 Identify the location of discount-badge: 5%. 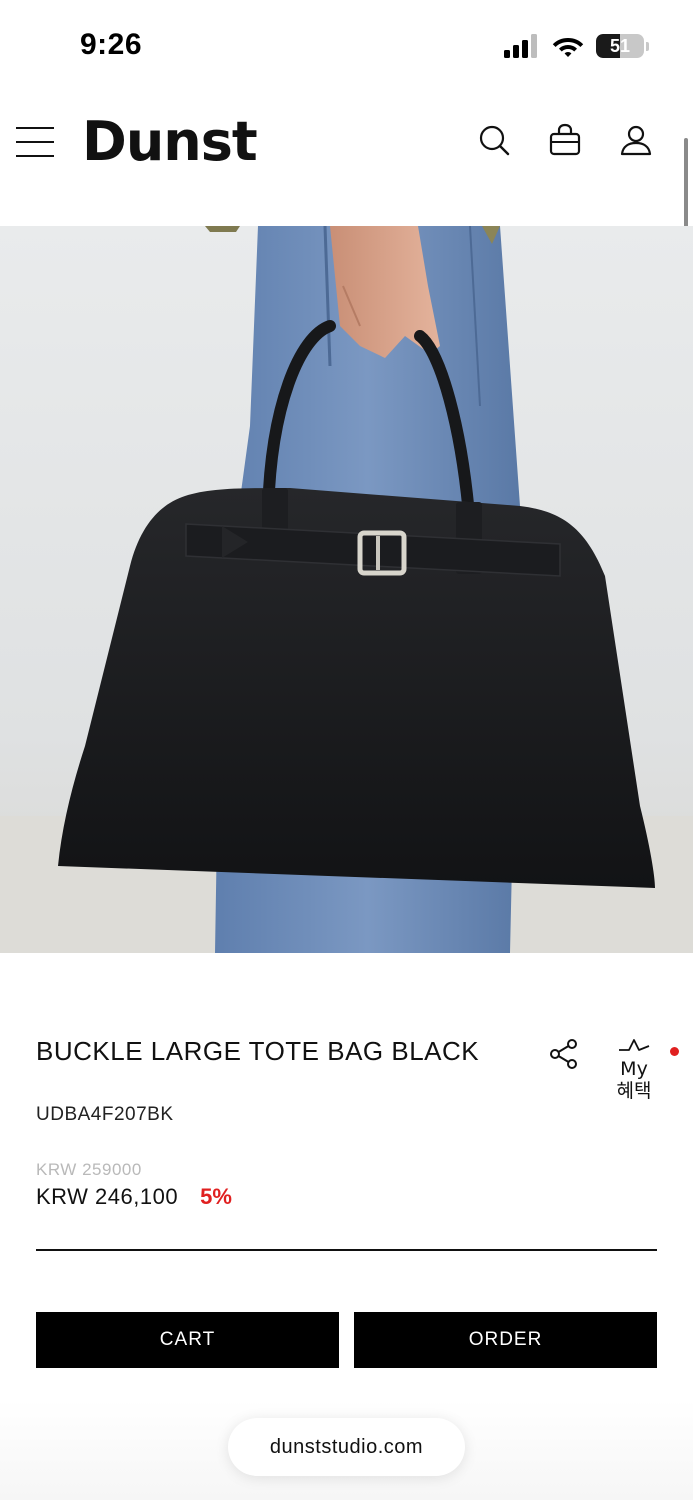
(216, 1196).